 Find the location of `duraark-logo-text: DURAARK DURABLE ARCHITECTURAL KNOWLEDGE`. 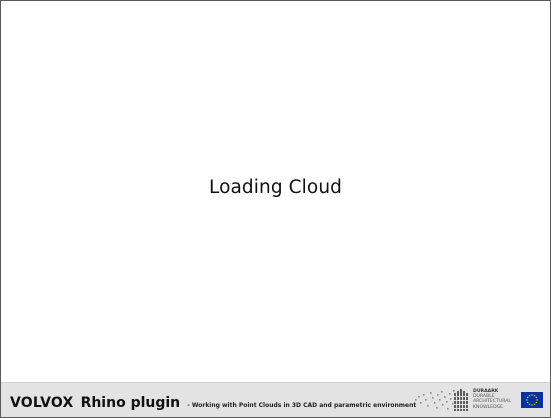

duraark-logo-text: DURAARK DURABLE ARCHITECTURAL KNOWLEDGE is located at coordinates (492, 399).